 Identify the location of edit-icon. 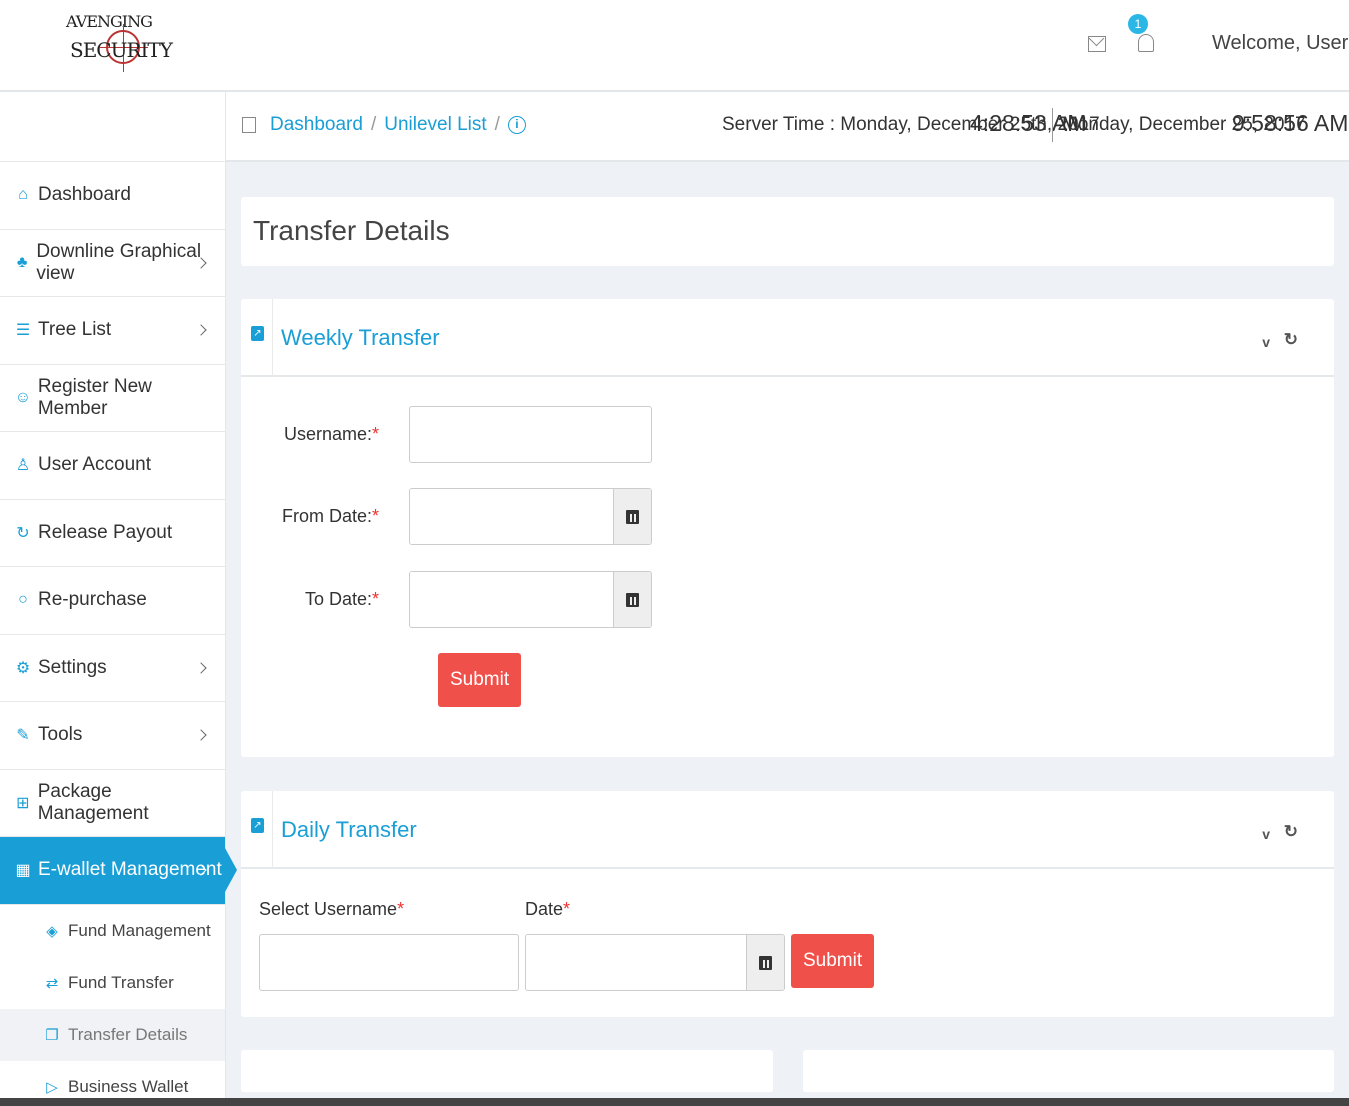
(249, 125).